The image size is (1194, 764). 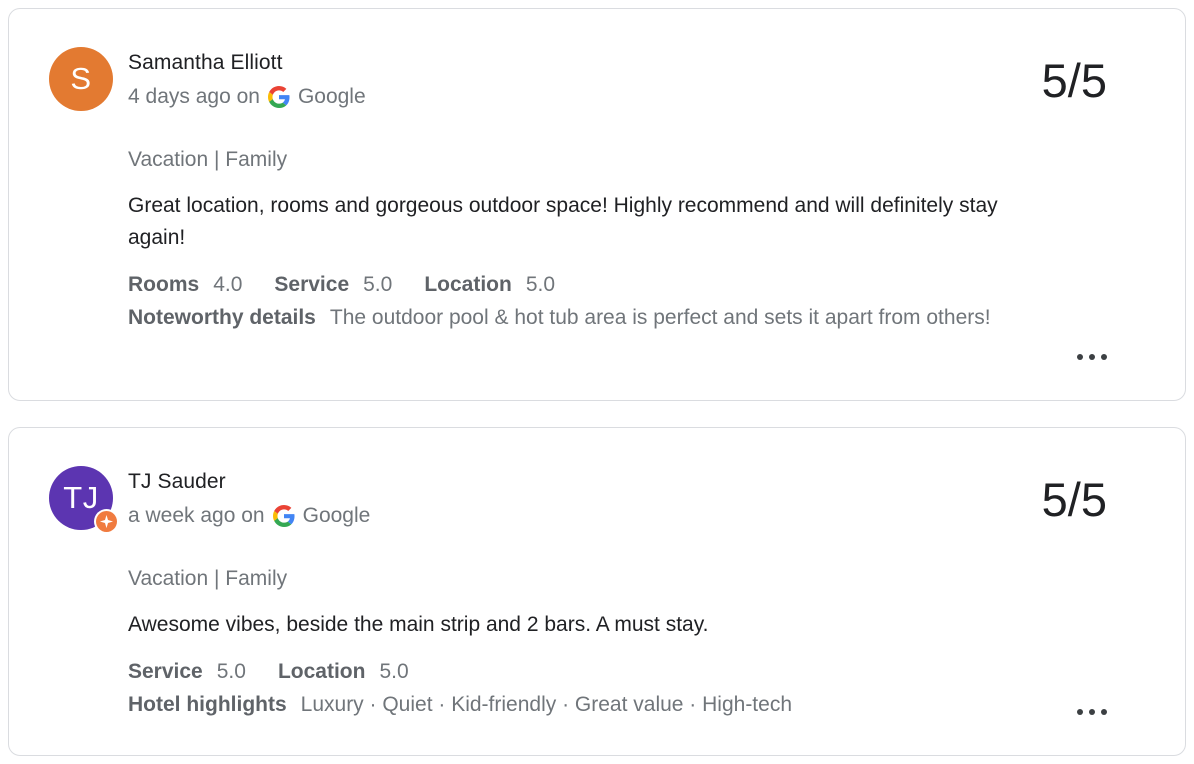 I want to click on local-guide-star-icon, so click(x=106, y=521).